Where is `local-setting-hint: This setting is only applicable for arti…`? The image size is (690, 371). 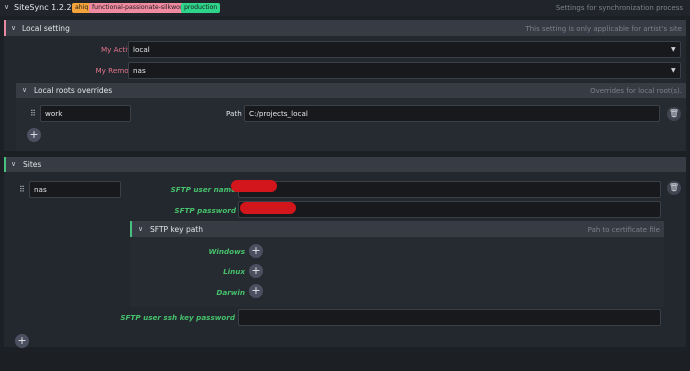 local-setting-hint: This setting is only applicable for arti… is located at coordinates (603, 29).